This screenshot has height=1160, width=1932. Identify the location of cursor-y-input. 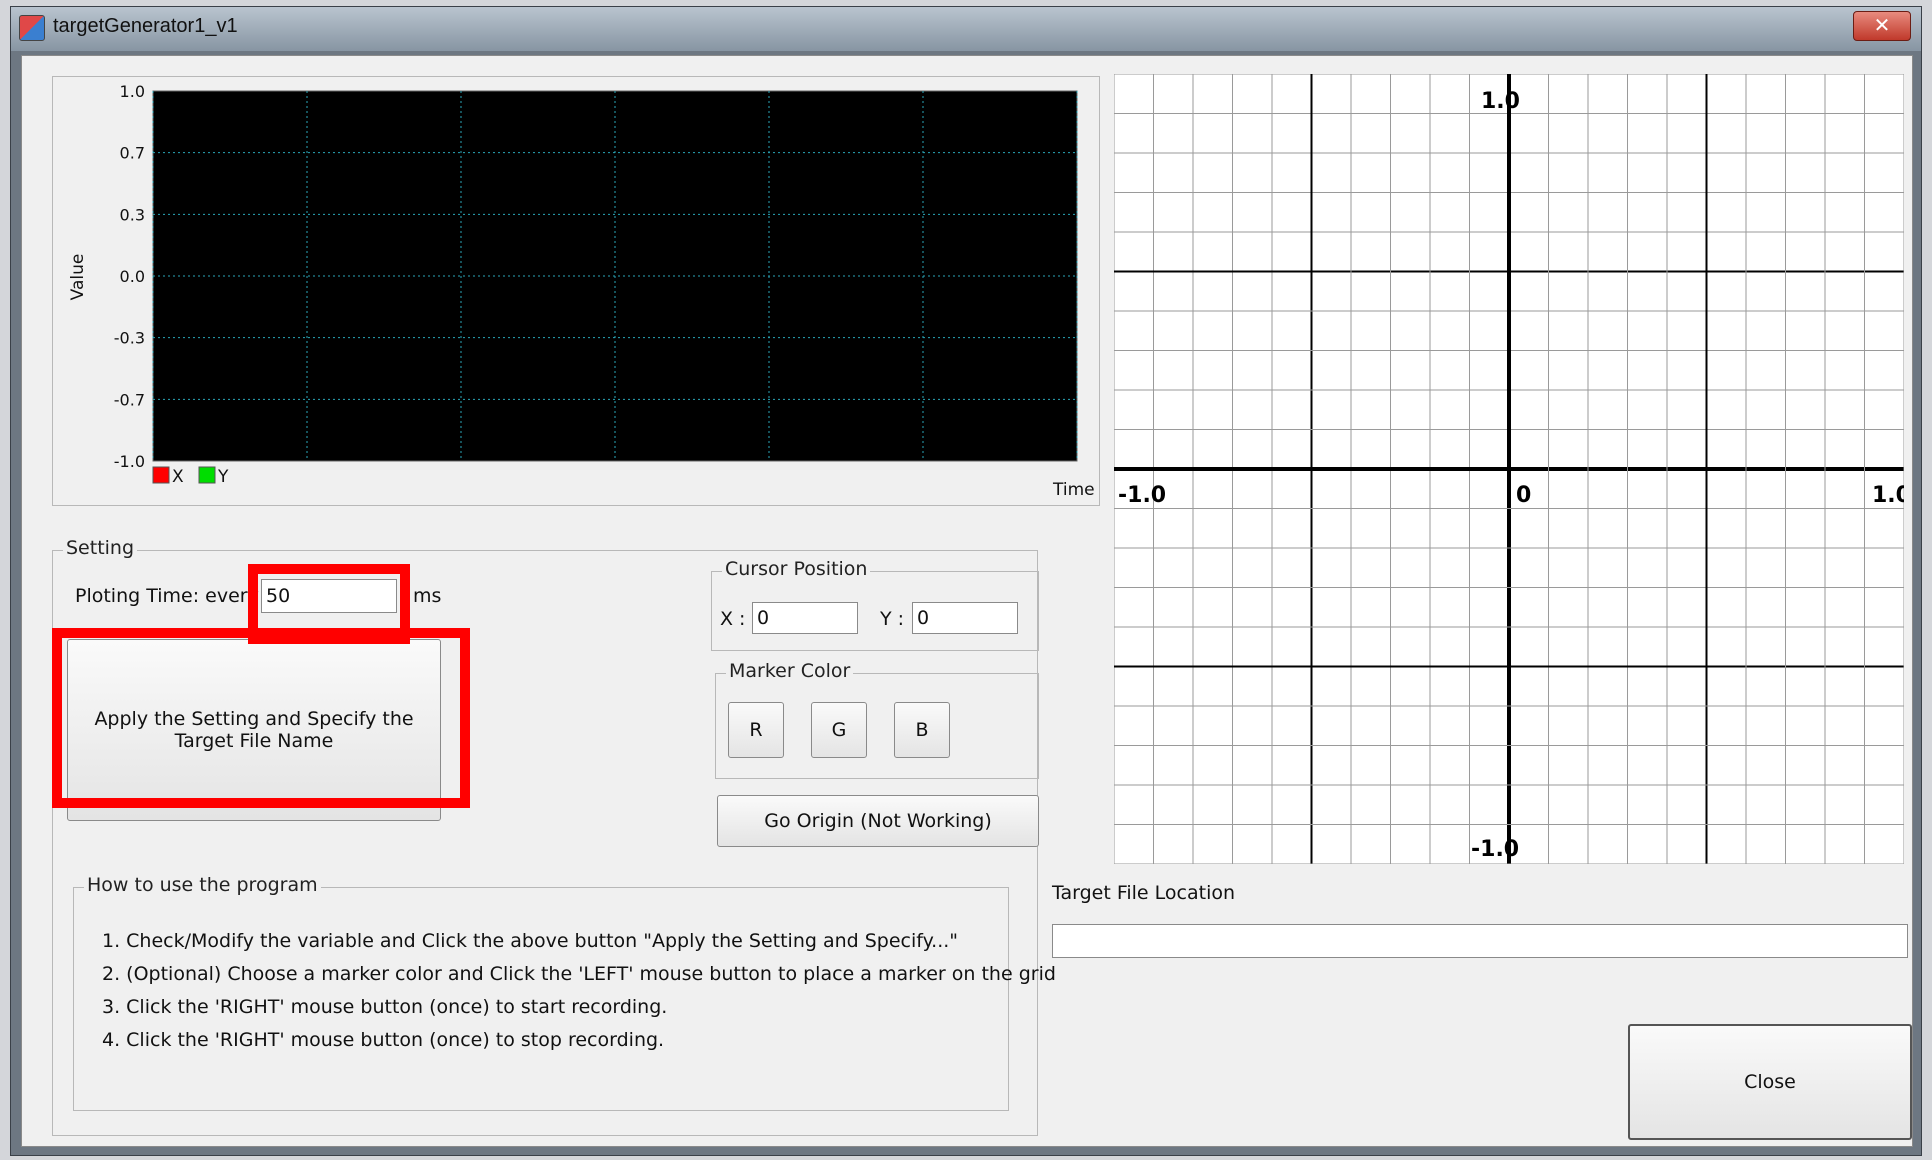
(965, 618).